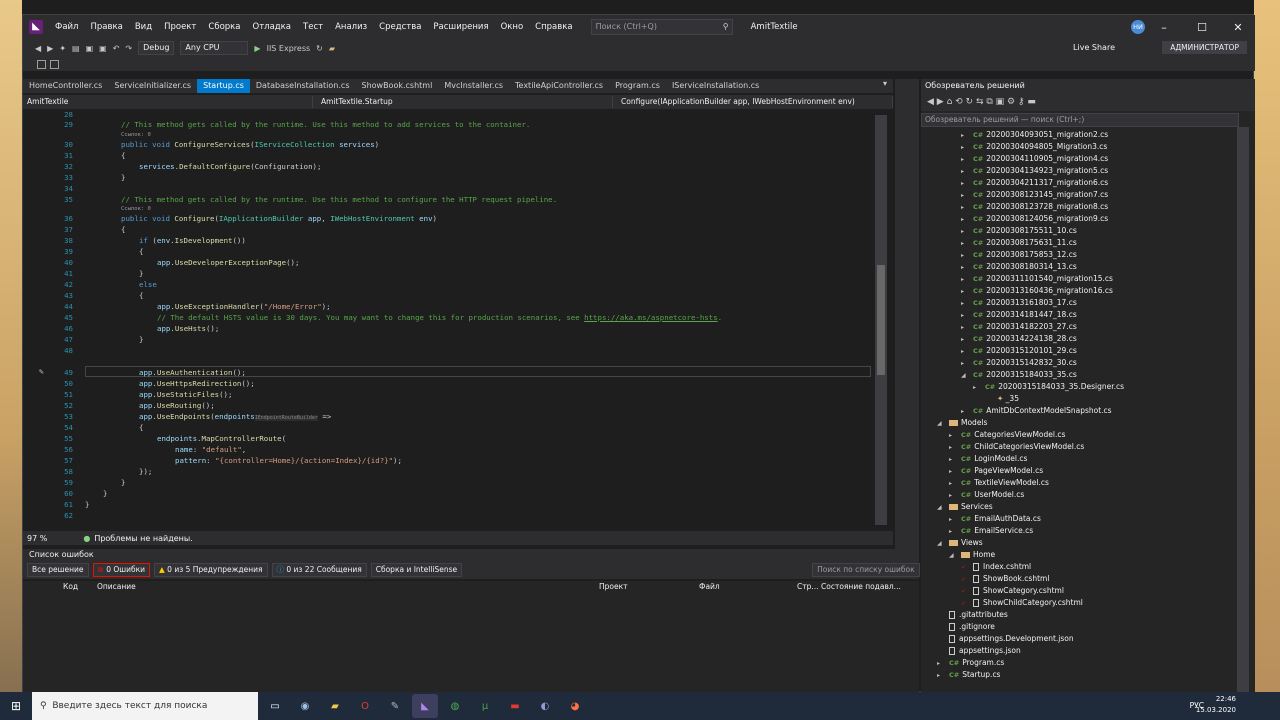  I want to click on warnings-filter: ▲ 0 из 5 Предупреждения, so click(211, 570).